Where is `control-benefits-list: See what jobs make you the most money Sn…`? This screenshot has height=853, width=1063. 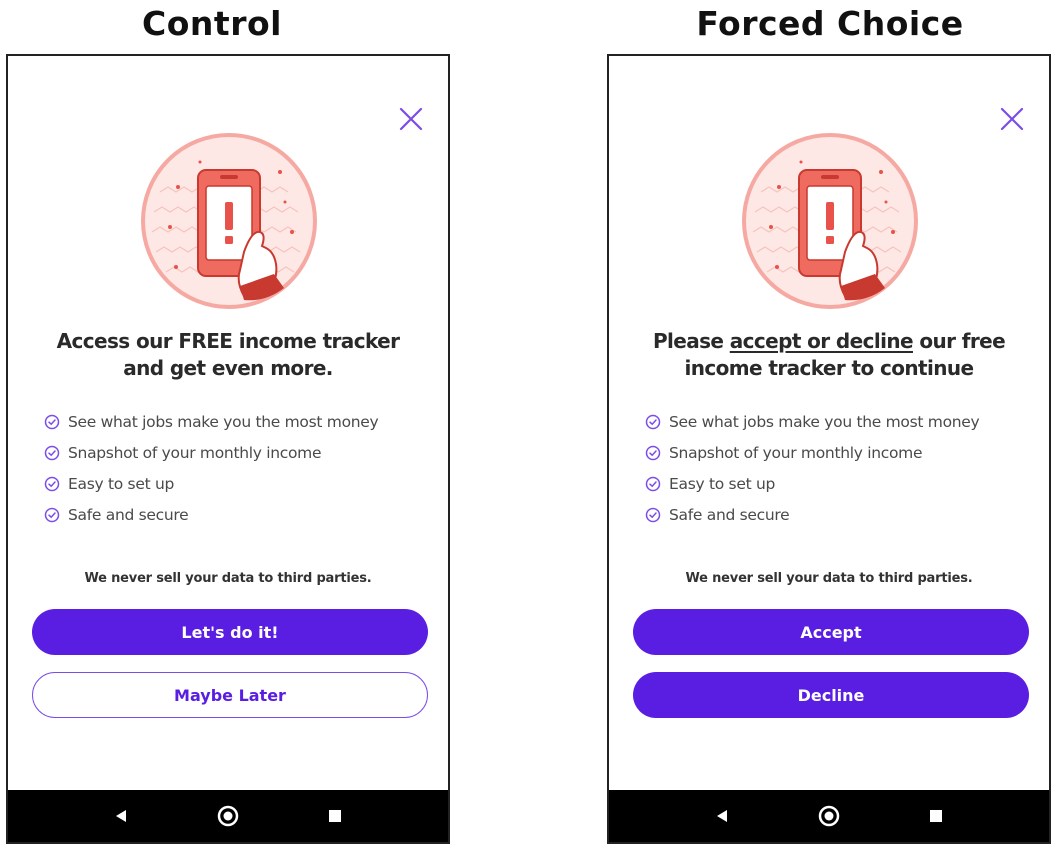 control-benefits-list: See what jobs make you the most money Sn… is located at coordinates (211, 468).